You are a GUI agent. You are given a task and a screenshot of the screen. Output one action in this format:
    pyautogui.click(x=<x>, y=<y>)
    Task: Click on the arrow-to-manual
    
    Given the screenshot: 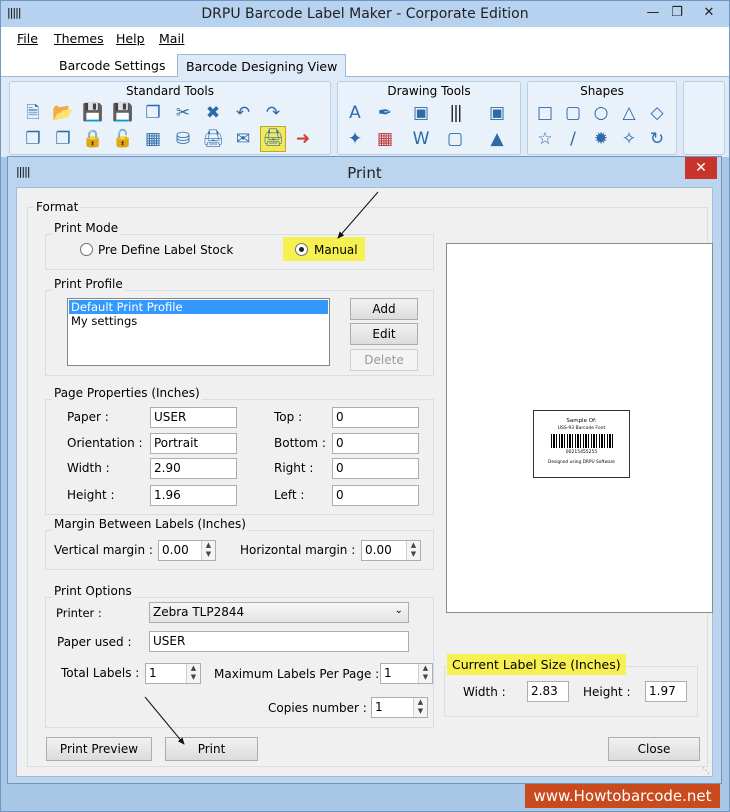 What is the action you would take?
    pyautogui.click(x=358, y=215)
    